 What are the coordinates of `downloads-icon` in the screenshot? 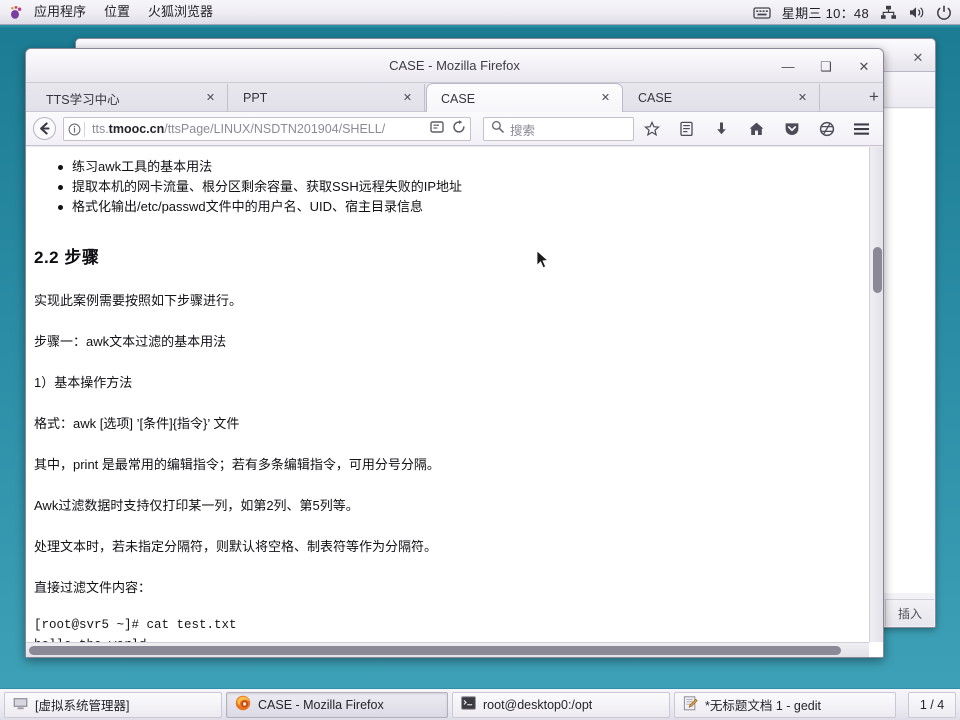 It's located at (721, 129).